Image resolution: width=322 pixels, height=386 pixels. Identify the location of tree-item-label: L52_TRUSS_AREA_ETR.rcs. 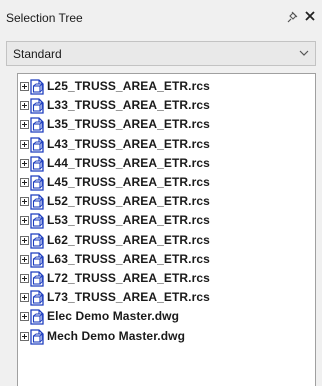
(128, 201).